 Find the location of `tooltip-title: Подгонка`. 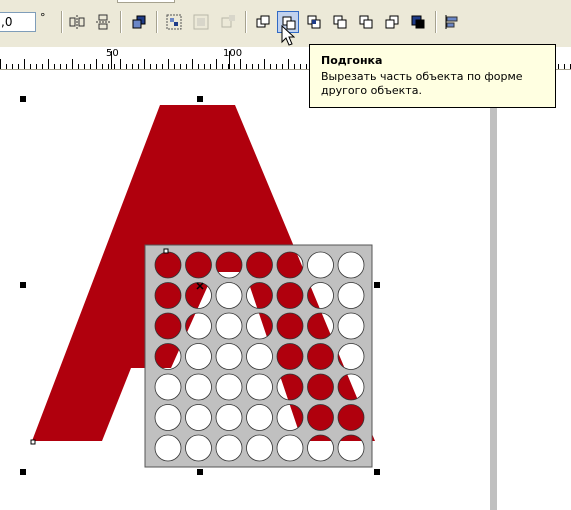

tooltip-title: Подгонка is located at coordinates (352, 60).